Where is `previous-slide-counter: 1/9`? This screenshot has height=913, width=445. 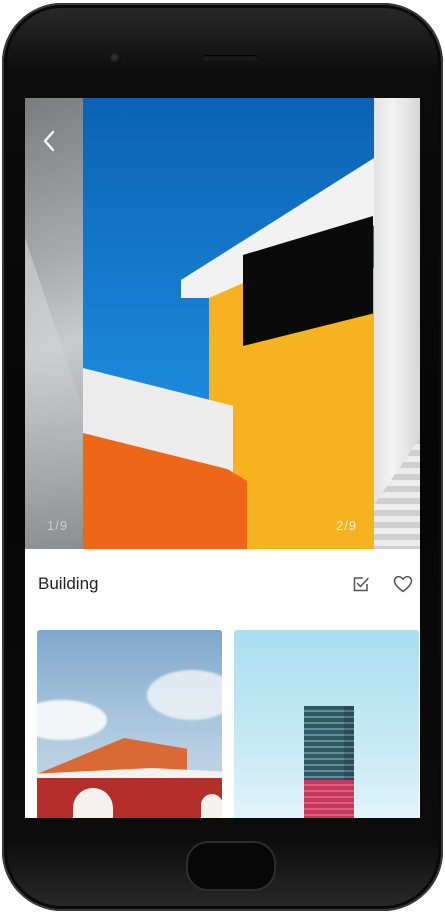
previous-slide-counter: 1/9 is located at coordinates (58, 525).